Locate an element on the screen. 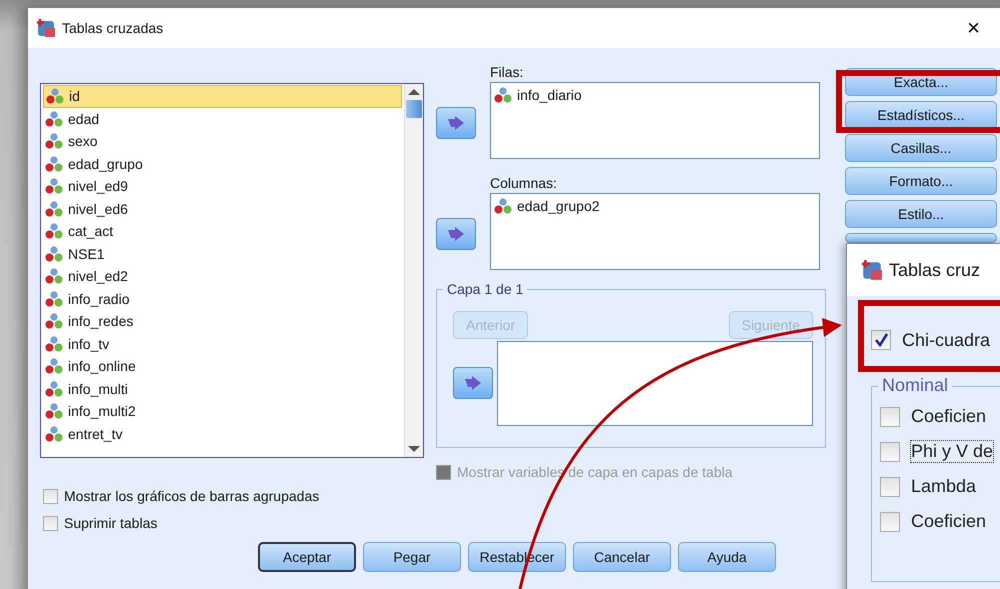 The width and height of the screenshot is (1000, 589). window-title: Tablas cruz is located at coordinates (934, 270).